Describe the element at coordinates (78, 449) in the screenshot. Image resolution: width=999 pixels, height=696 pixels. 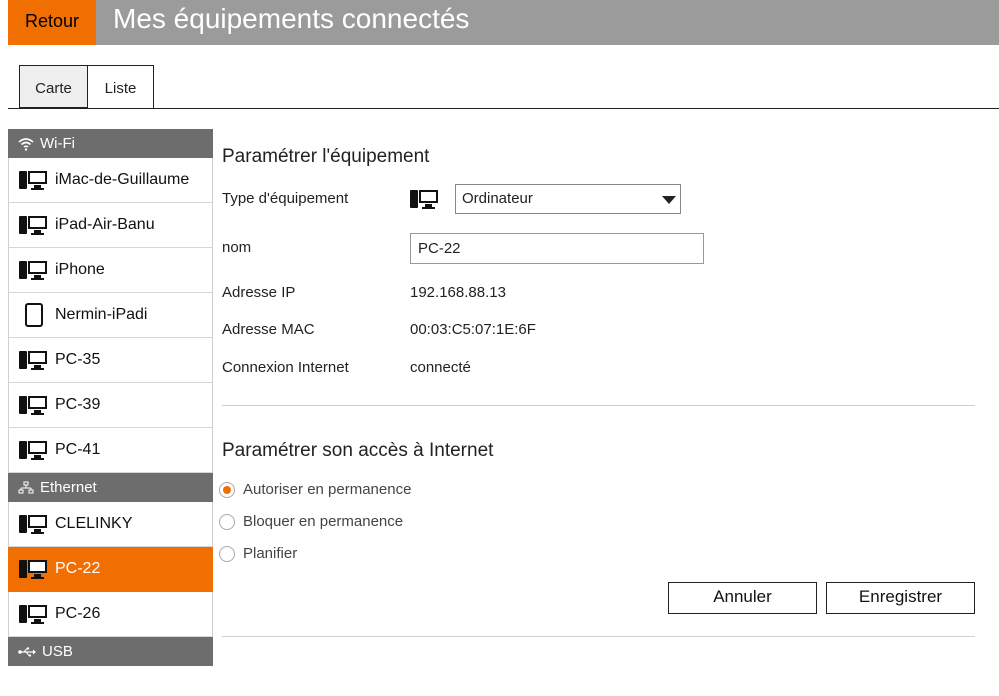
I see `sidebar-item-label: PC-41` at that location.